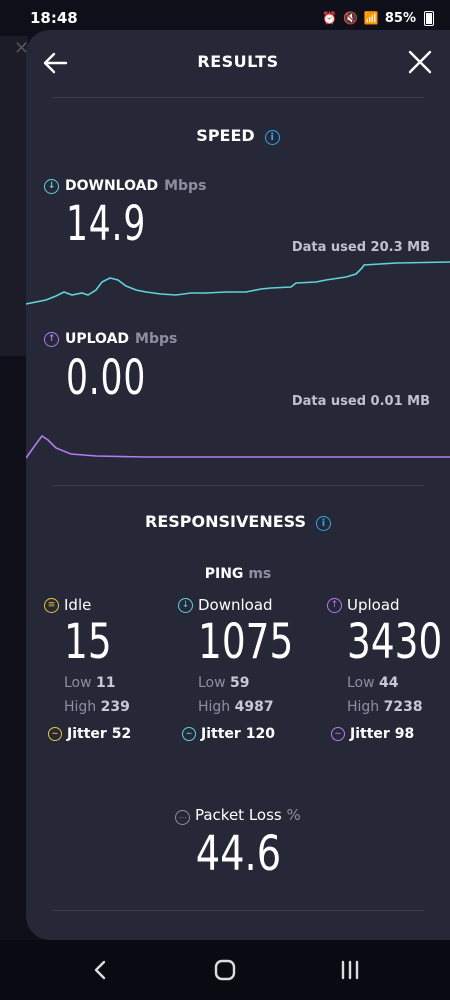 This screenshot has width=450, height=1000. What do you see at coordinates (156, 339) in the screenshot?
I see `upload-unit: Mbps` at bounding box center [156, 339].